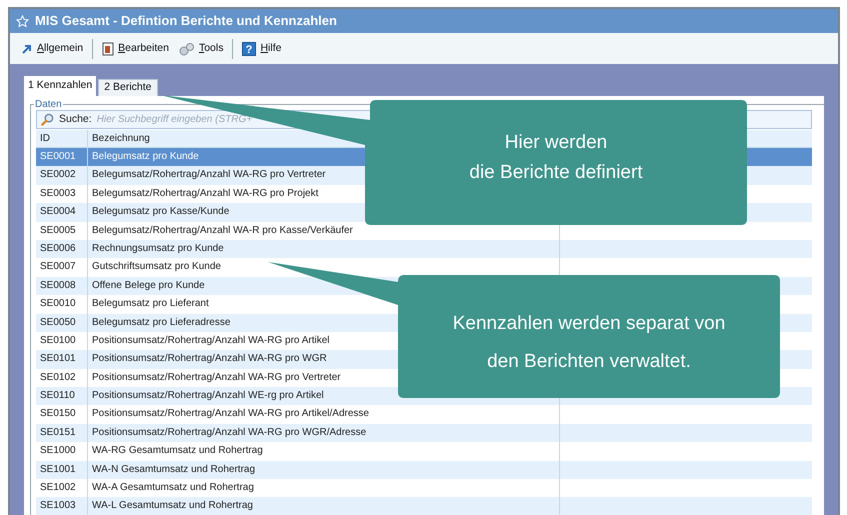 The height and width of the screenshot is (515, 847). What do you see at coordinates (324, 506) in the screenshot?
I see `table-cell: WA-L Gesamtumsatz und Rohertrag` at bounding box center [324, 506].